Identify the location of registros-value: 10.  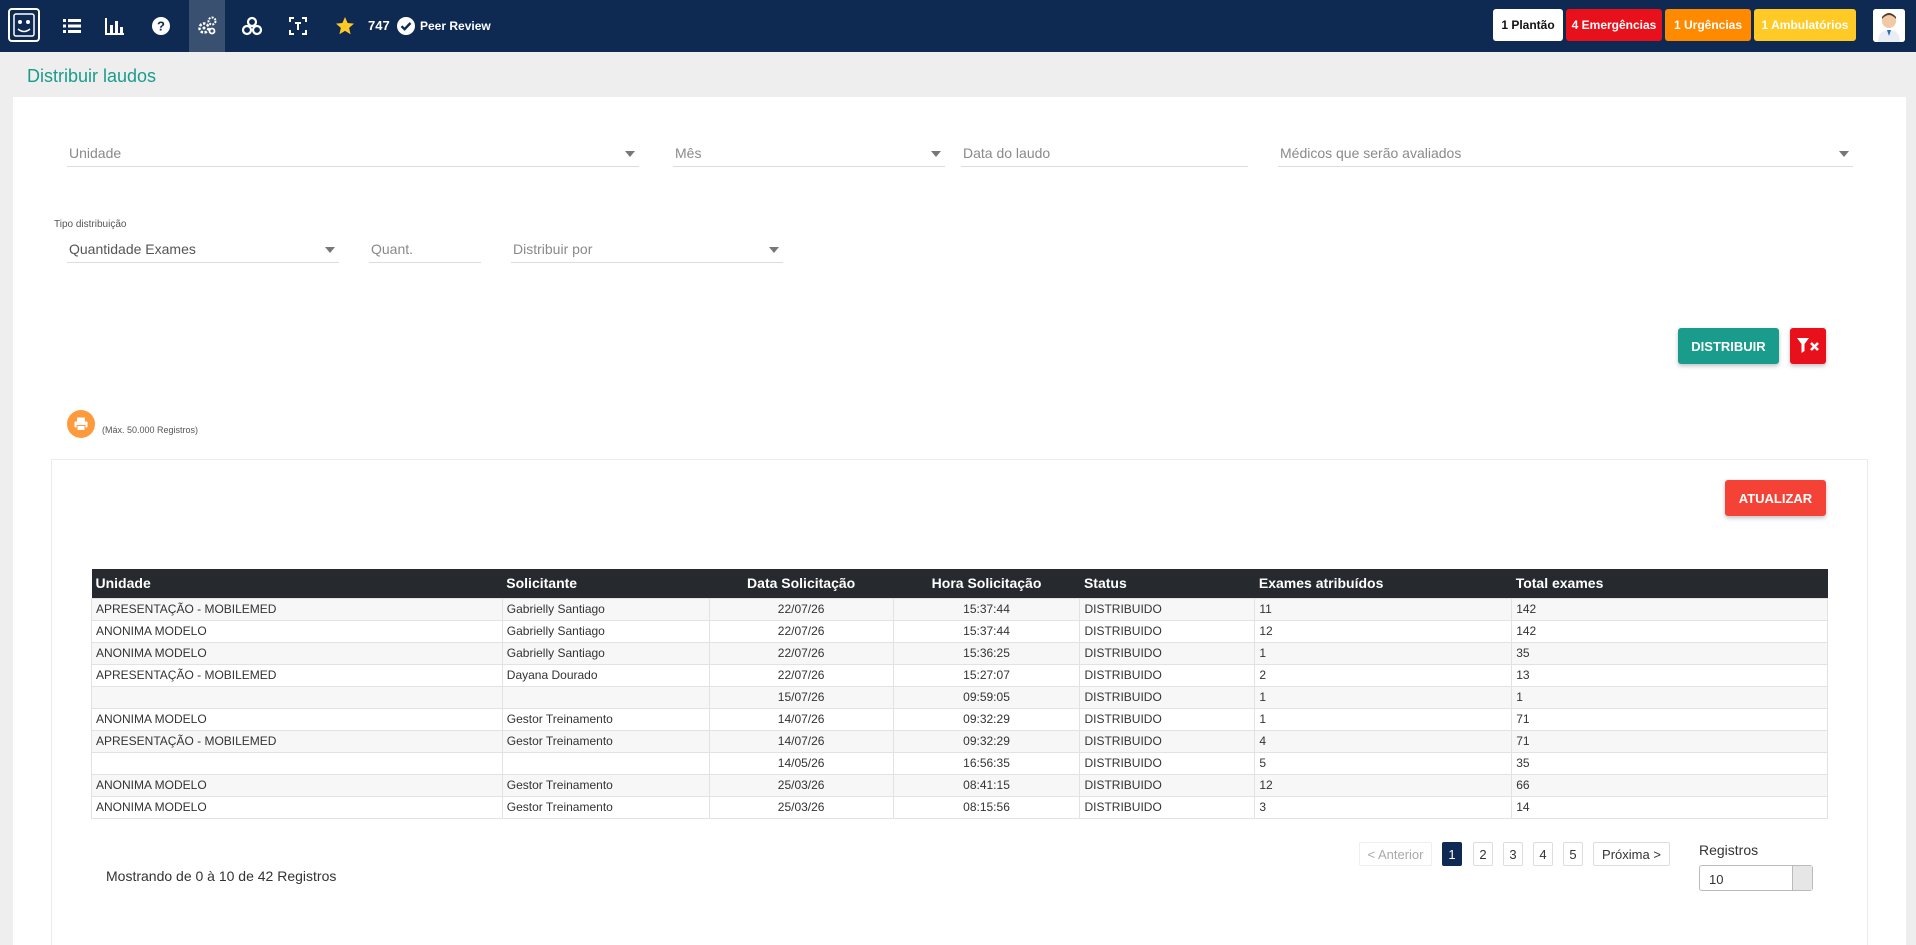
(1716, 879).